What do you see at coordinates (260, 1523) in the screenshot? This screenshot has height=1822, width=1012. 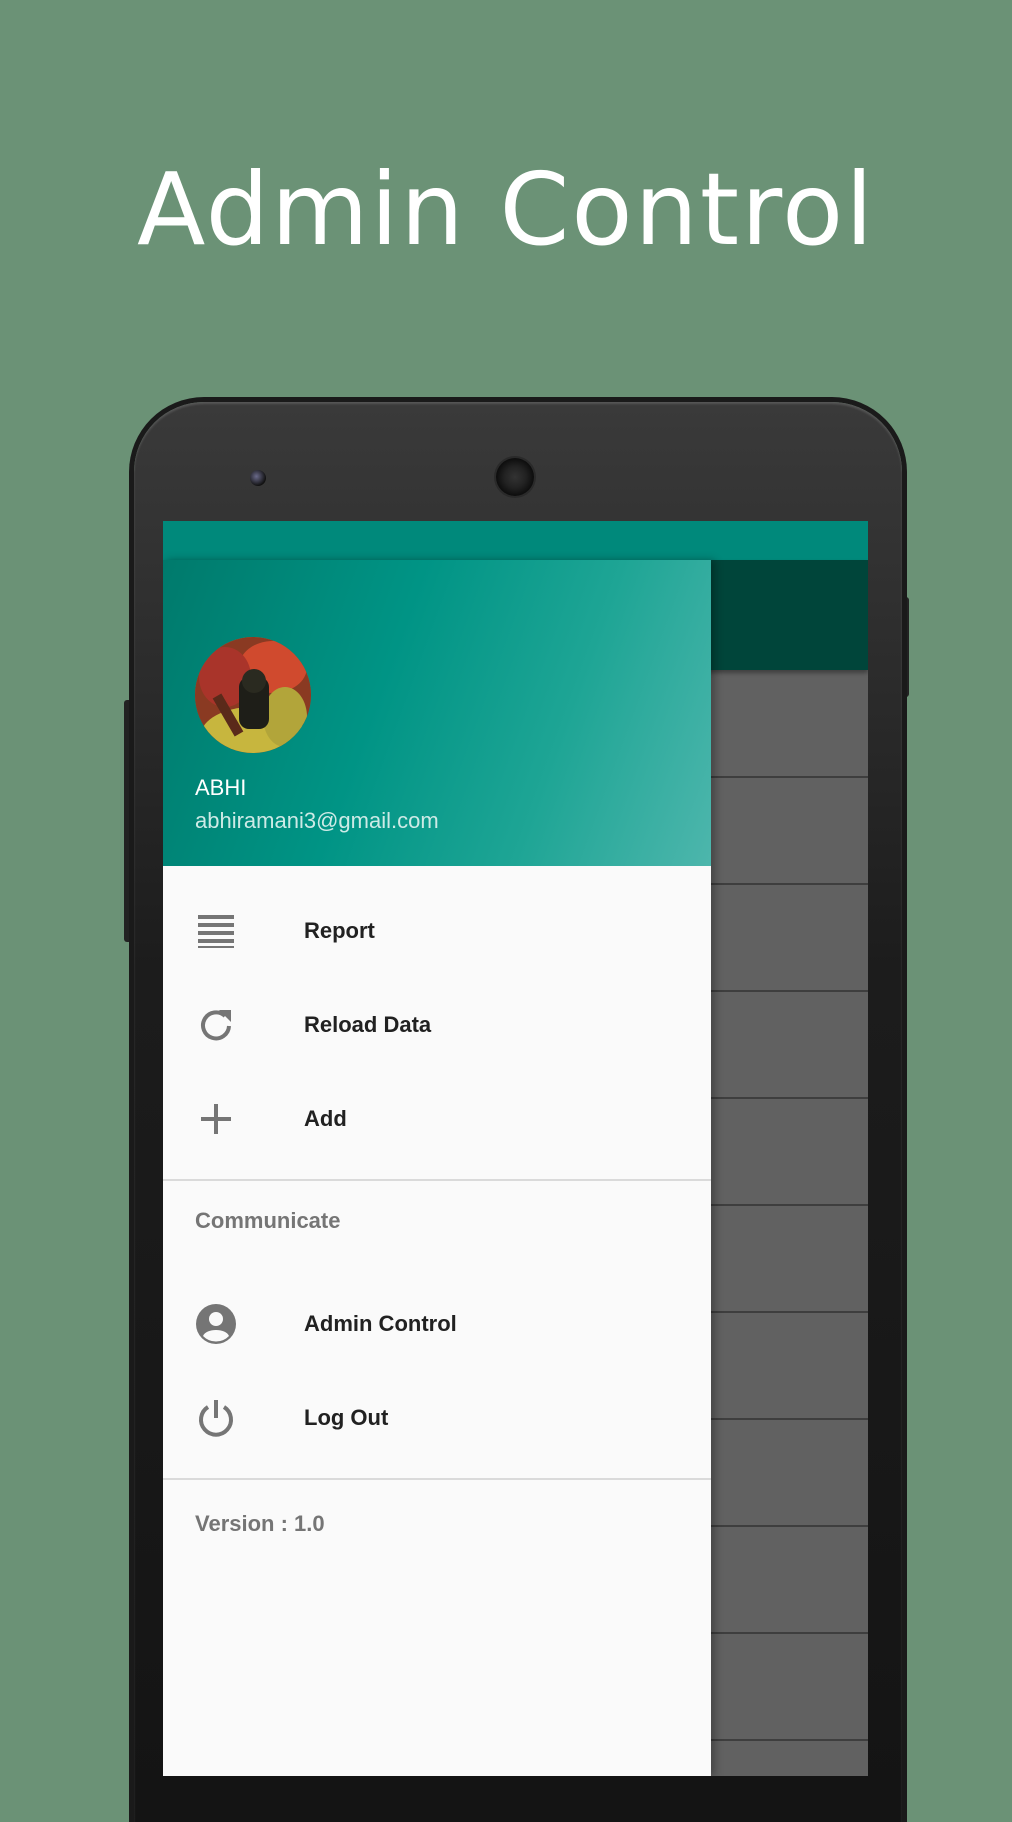 I see `version-label: Version : 1.0` at bounding box center [260, 1523].